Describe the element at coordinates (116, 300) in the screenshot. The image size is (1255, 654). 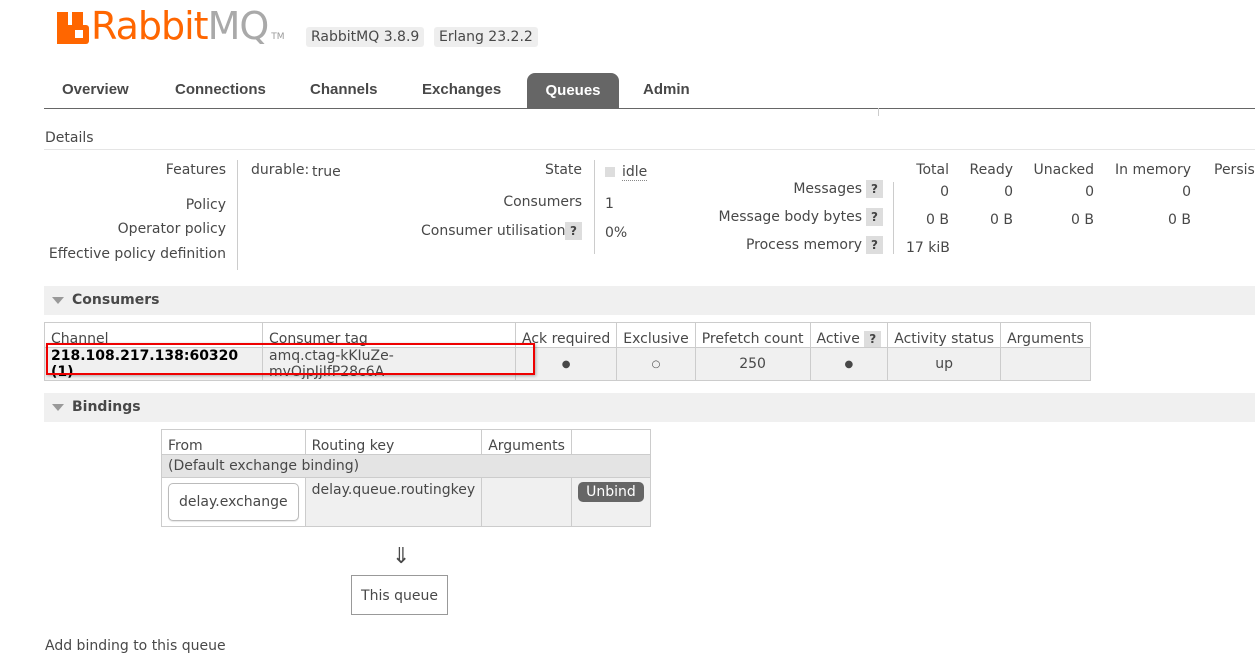
I see `consumers-section-title: Consumers` at that location.